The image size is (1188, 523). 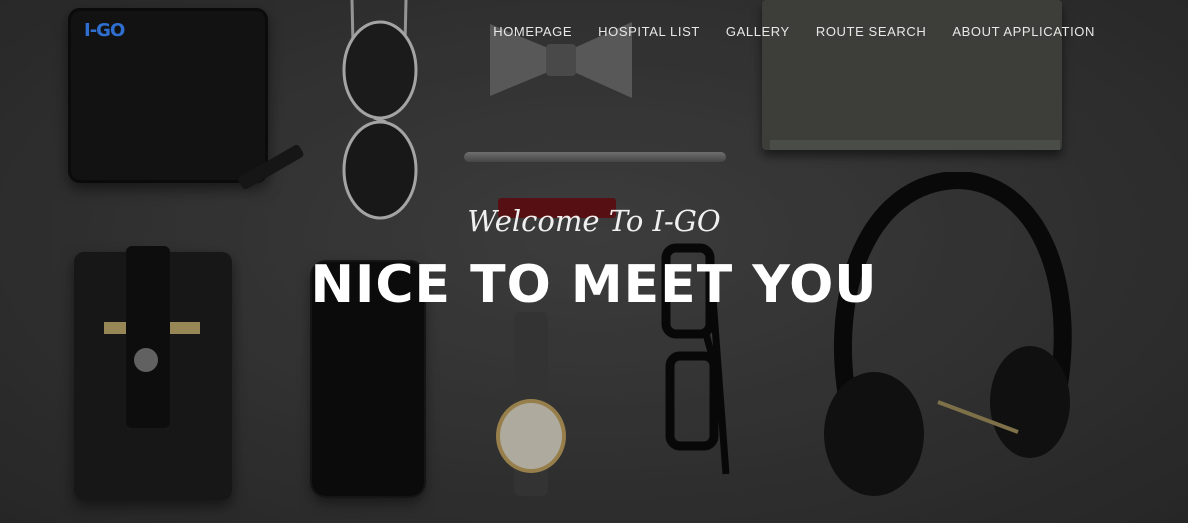 What do you see at coordinates (594, 221) in the screenshot?
I see `welcome-subtitle: Welcome To I-GO` at bounding box center [594, 221].